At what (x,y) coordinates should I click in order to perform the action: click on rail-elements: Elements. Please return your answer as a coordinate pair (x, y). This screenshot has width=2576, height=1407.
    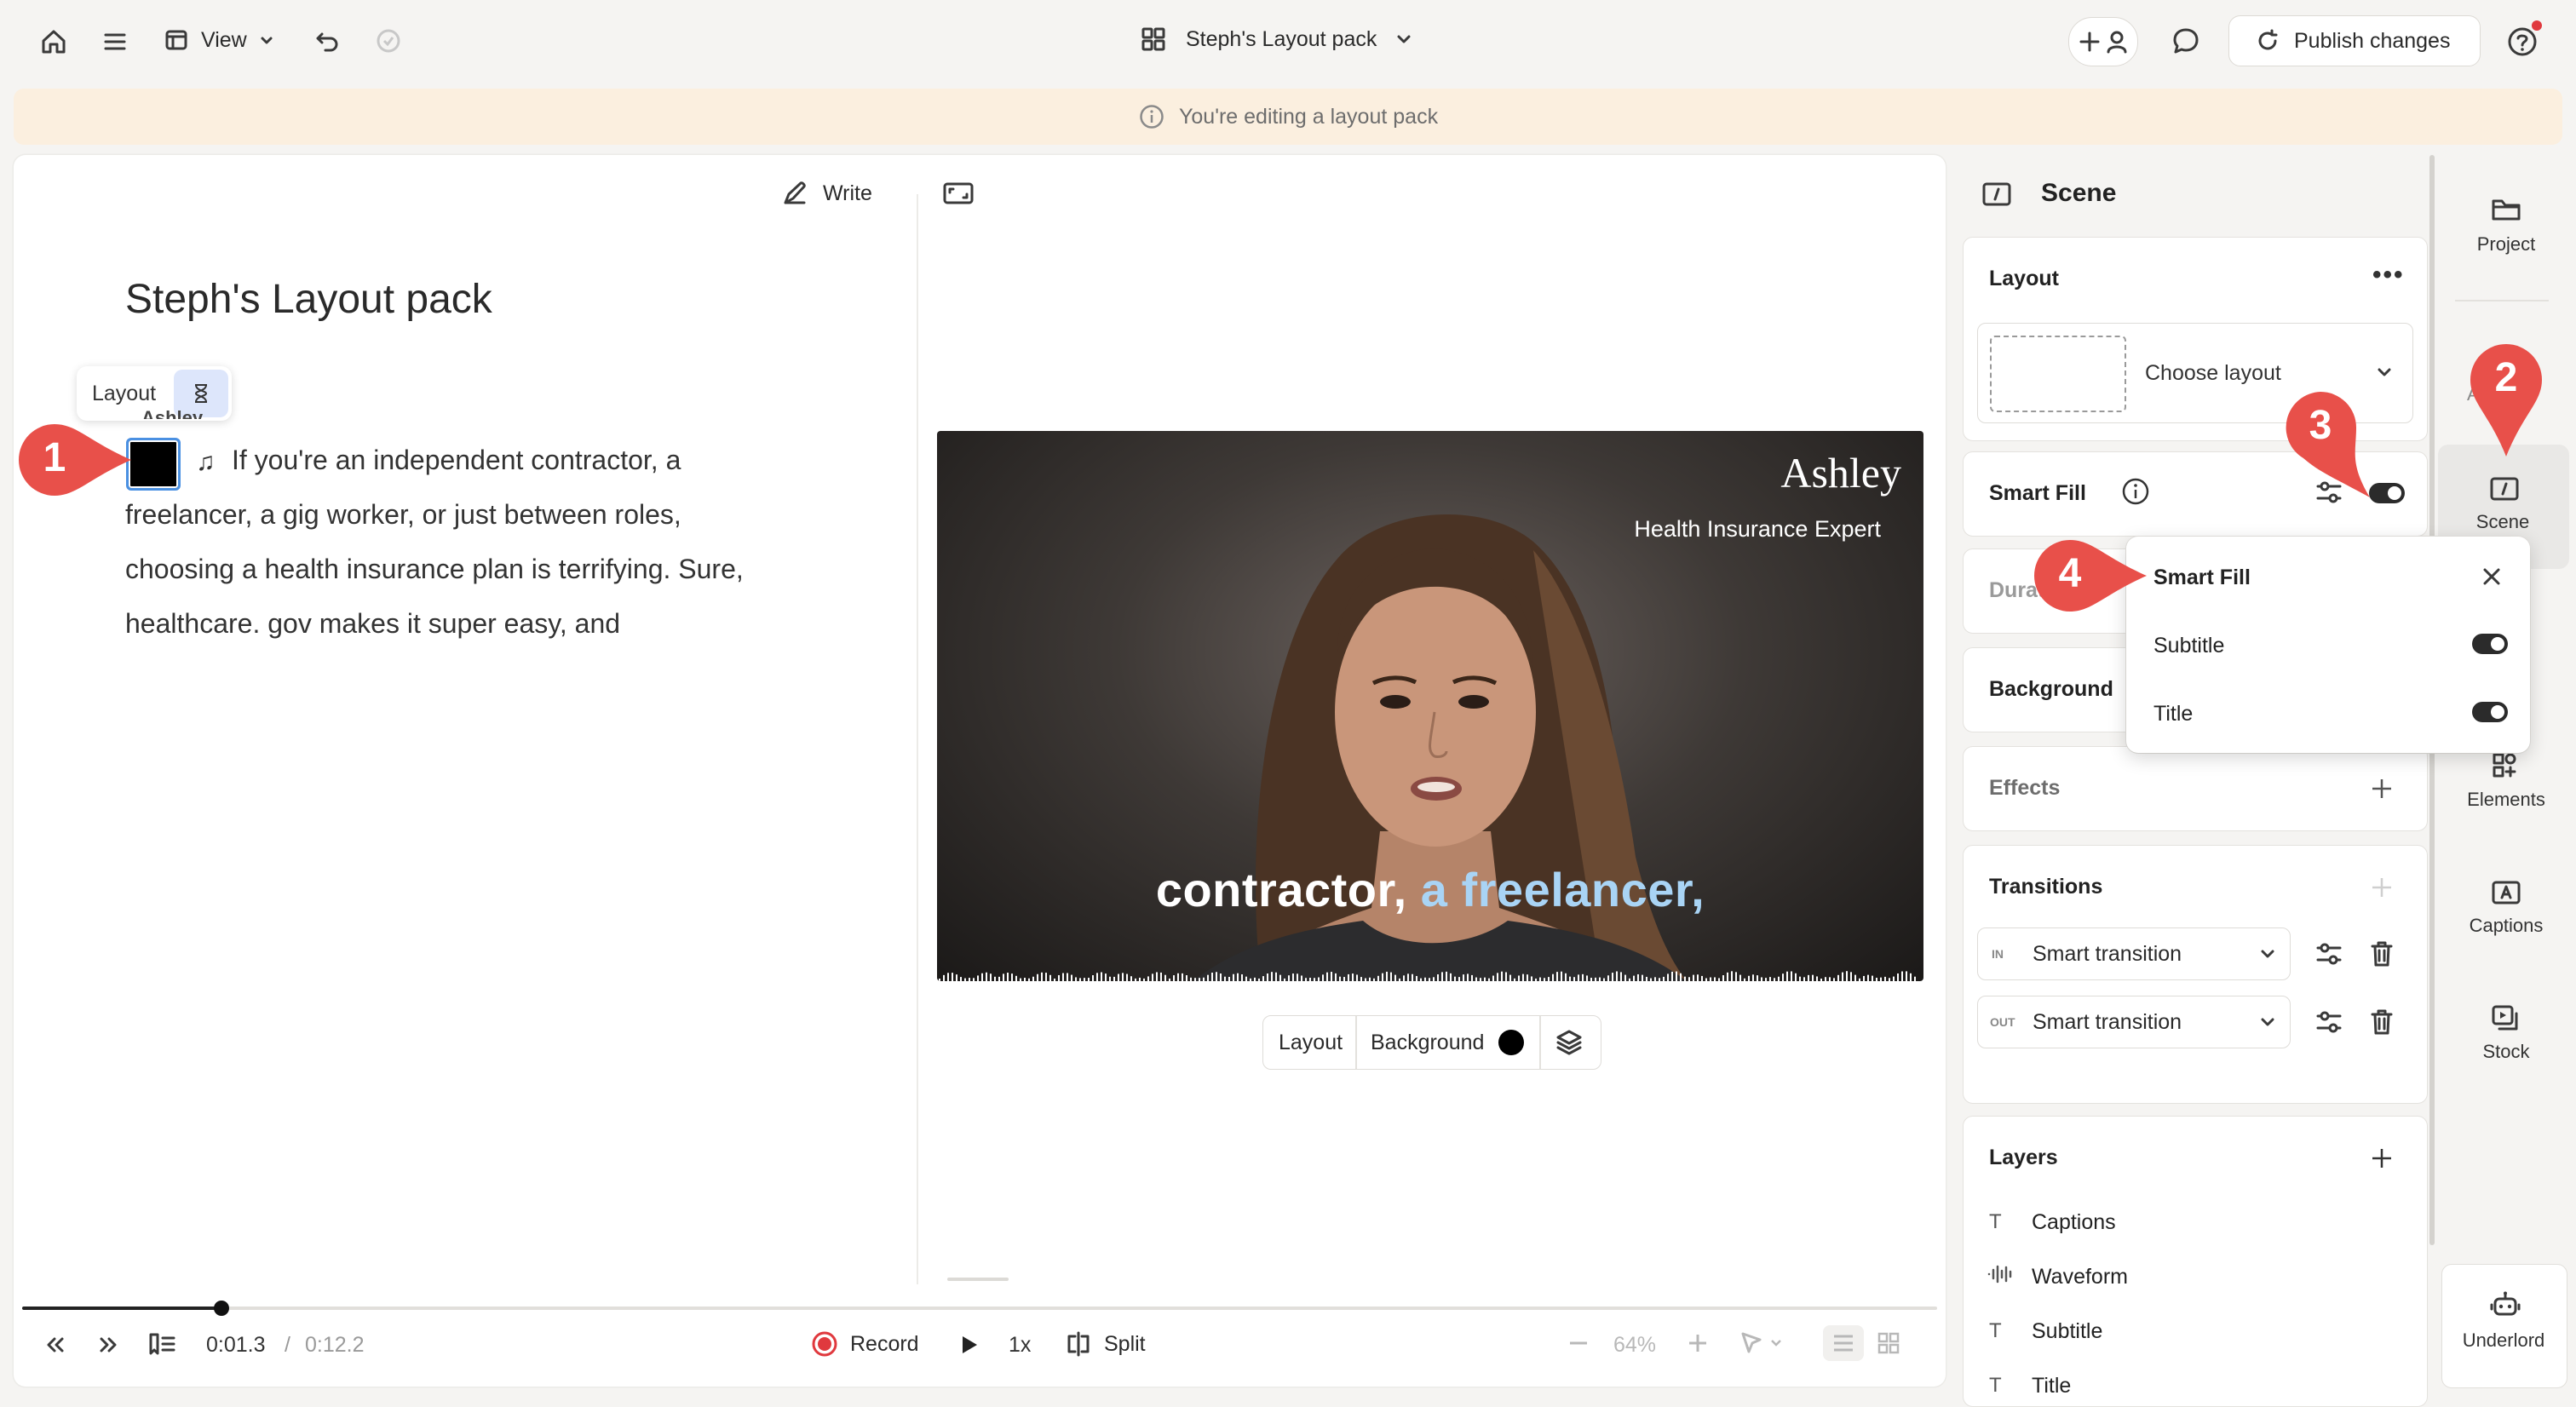
    Looking at the image, I should click on (2506, 800).